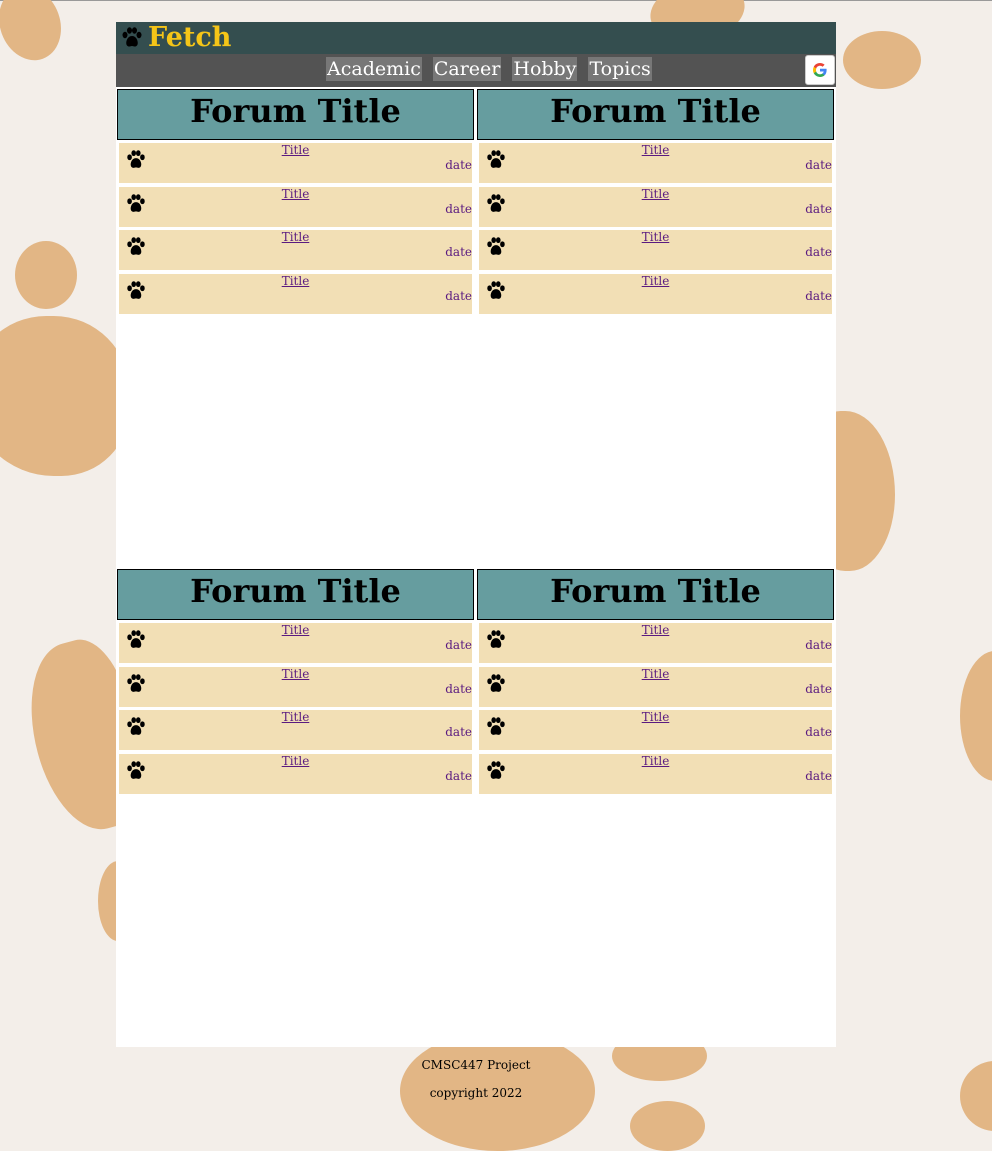  What do you see at coordinates (132, 40) in the screenshot?
I see `paw-icon` at bounding box center [132, 40].